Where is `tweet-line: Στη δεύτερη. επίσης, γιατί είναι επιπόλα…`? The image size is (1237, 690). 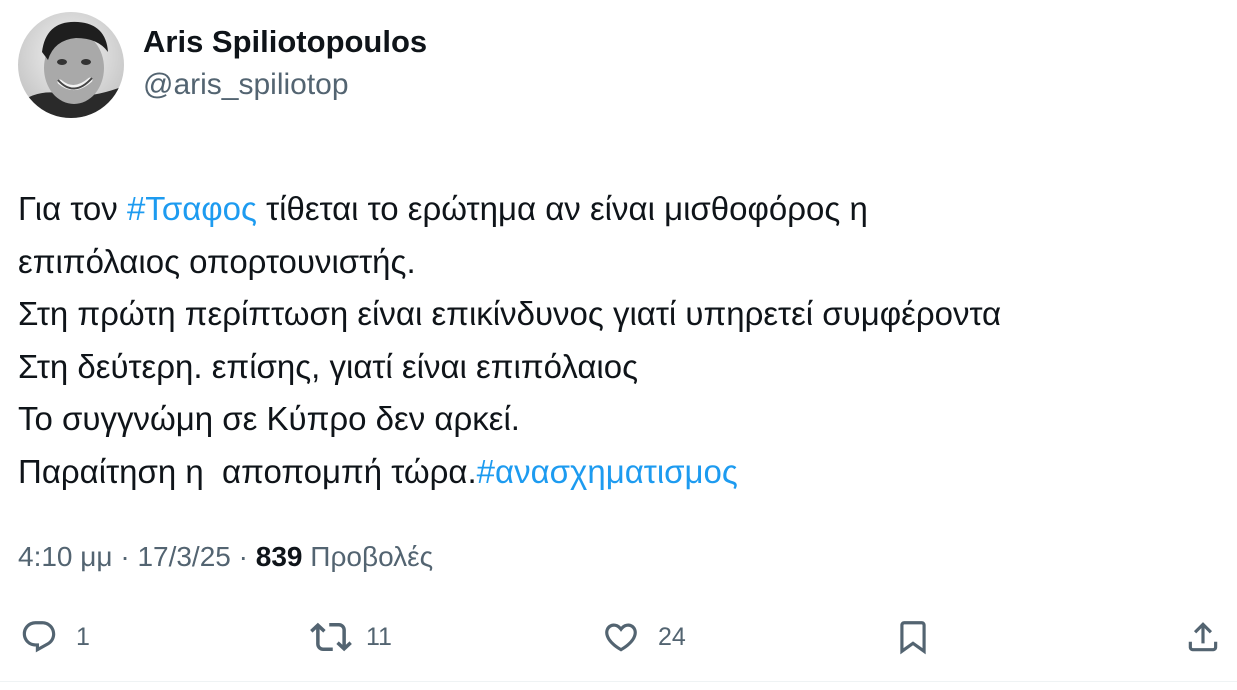 tweet-line: Στη δεύτερη. επίσης, γιατί είναι επιπόλα… is located at coordinates (618, 367).